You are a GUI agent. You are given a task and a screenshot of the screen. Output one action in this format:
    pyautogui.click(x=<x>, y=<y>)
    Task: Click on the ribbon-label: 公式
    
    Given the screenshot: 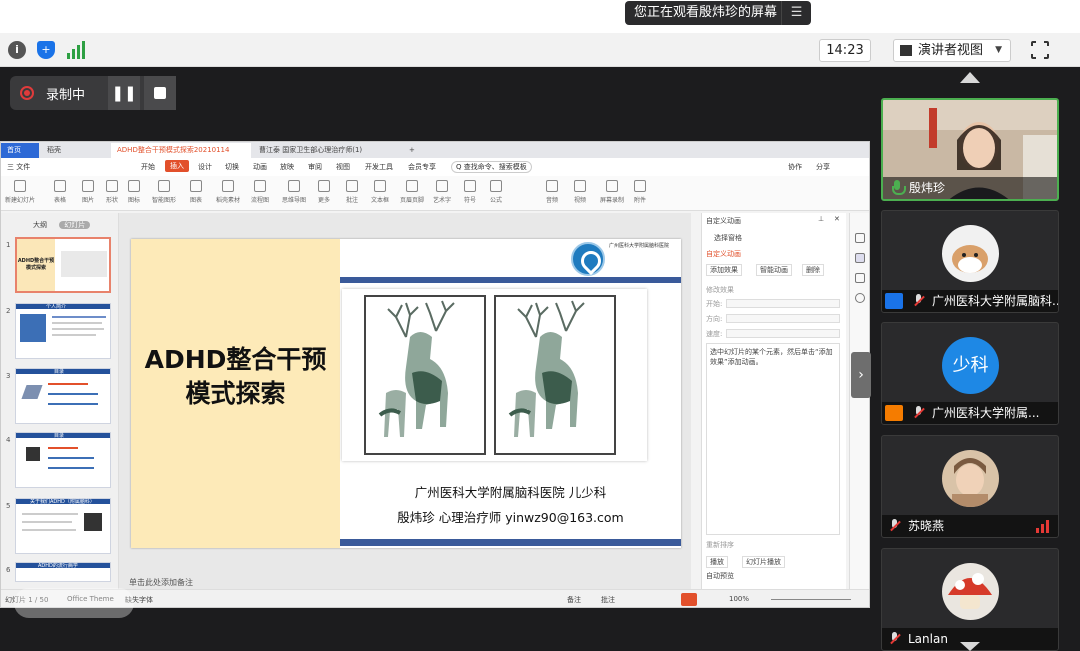 What is the action you would take?
    pyautogui.click(x=495, y=200)
    